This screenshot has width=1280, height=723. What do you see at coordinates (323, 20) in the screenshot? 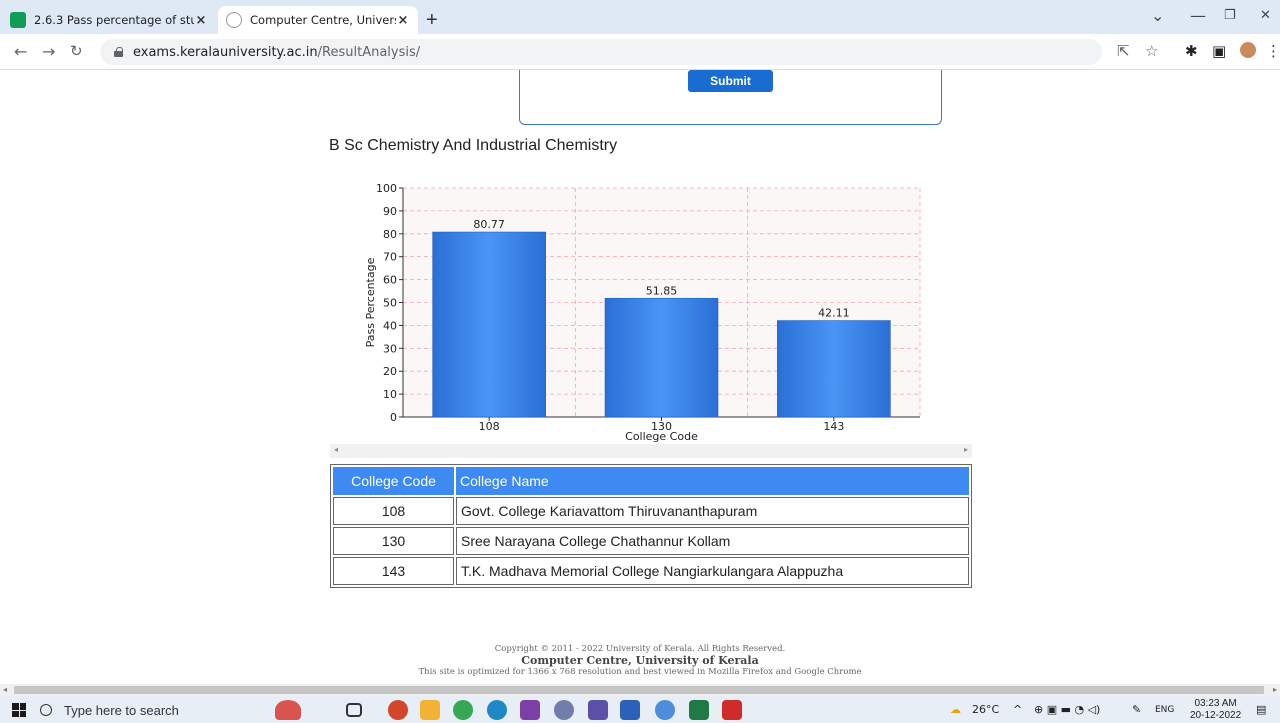
I see `tab-title: Computer Centre, University of K` at bounding box center [323, 20].